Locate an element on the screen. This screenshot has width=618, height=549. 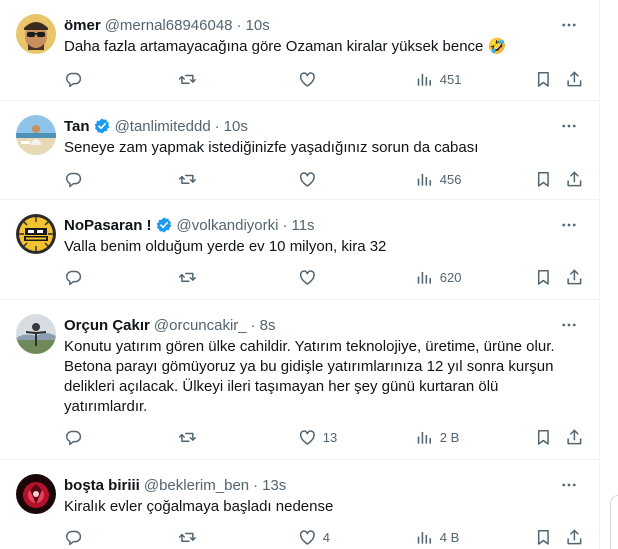
user-handle: @orcuncakir_ is located at coordinates (200, 325).